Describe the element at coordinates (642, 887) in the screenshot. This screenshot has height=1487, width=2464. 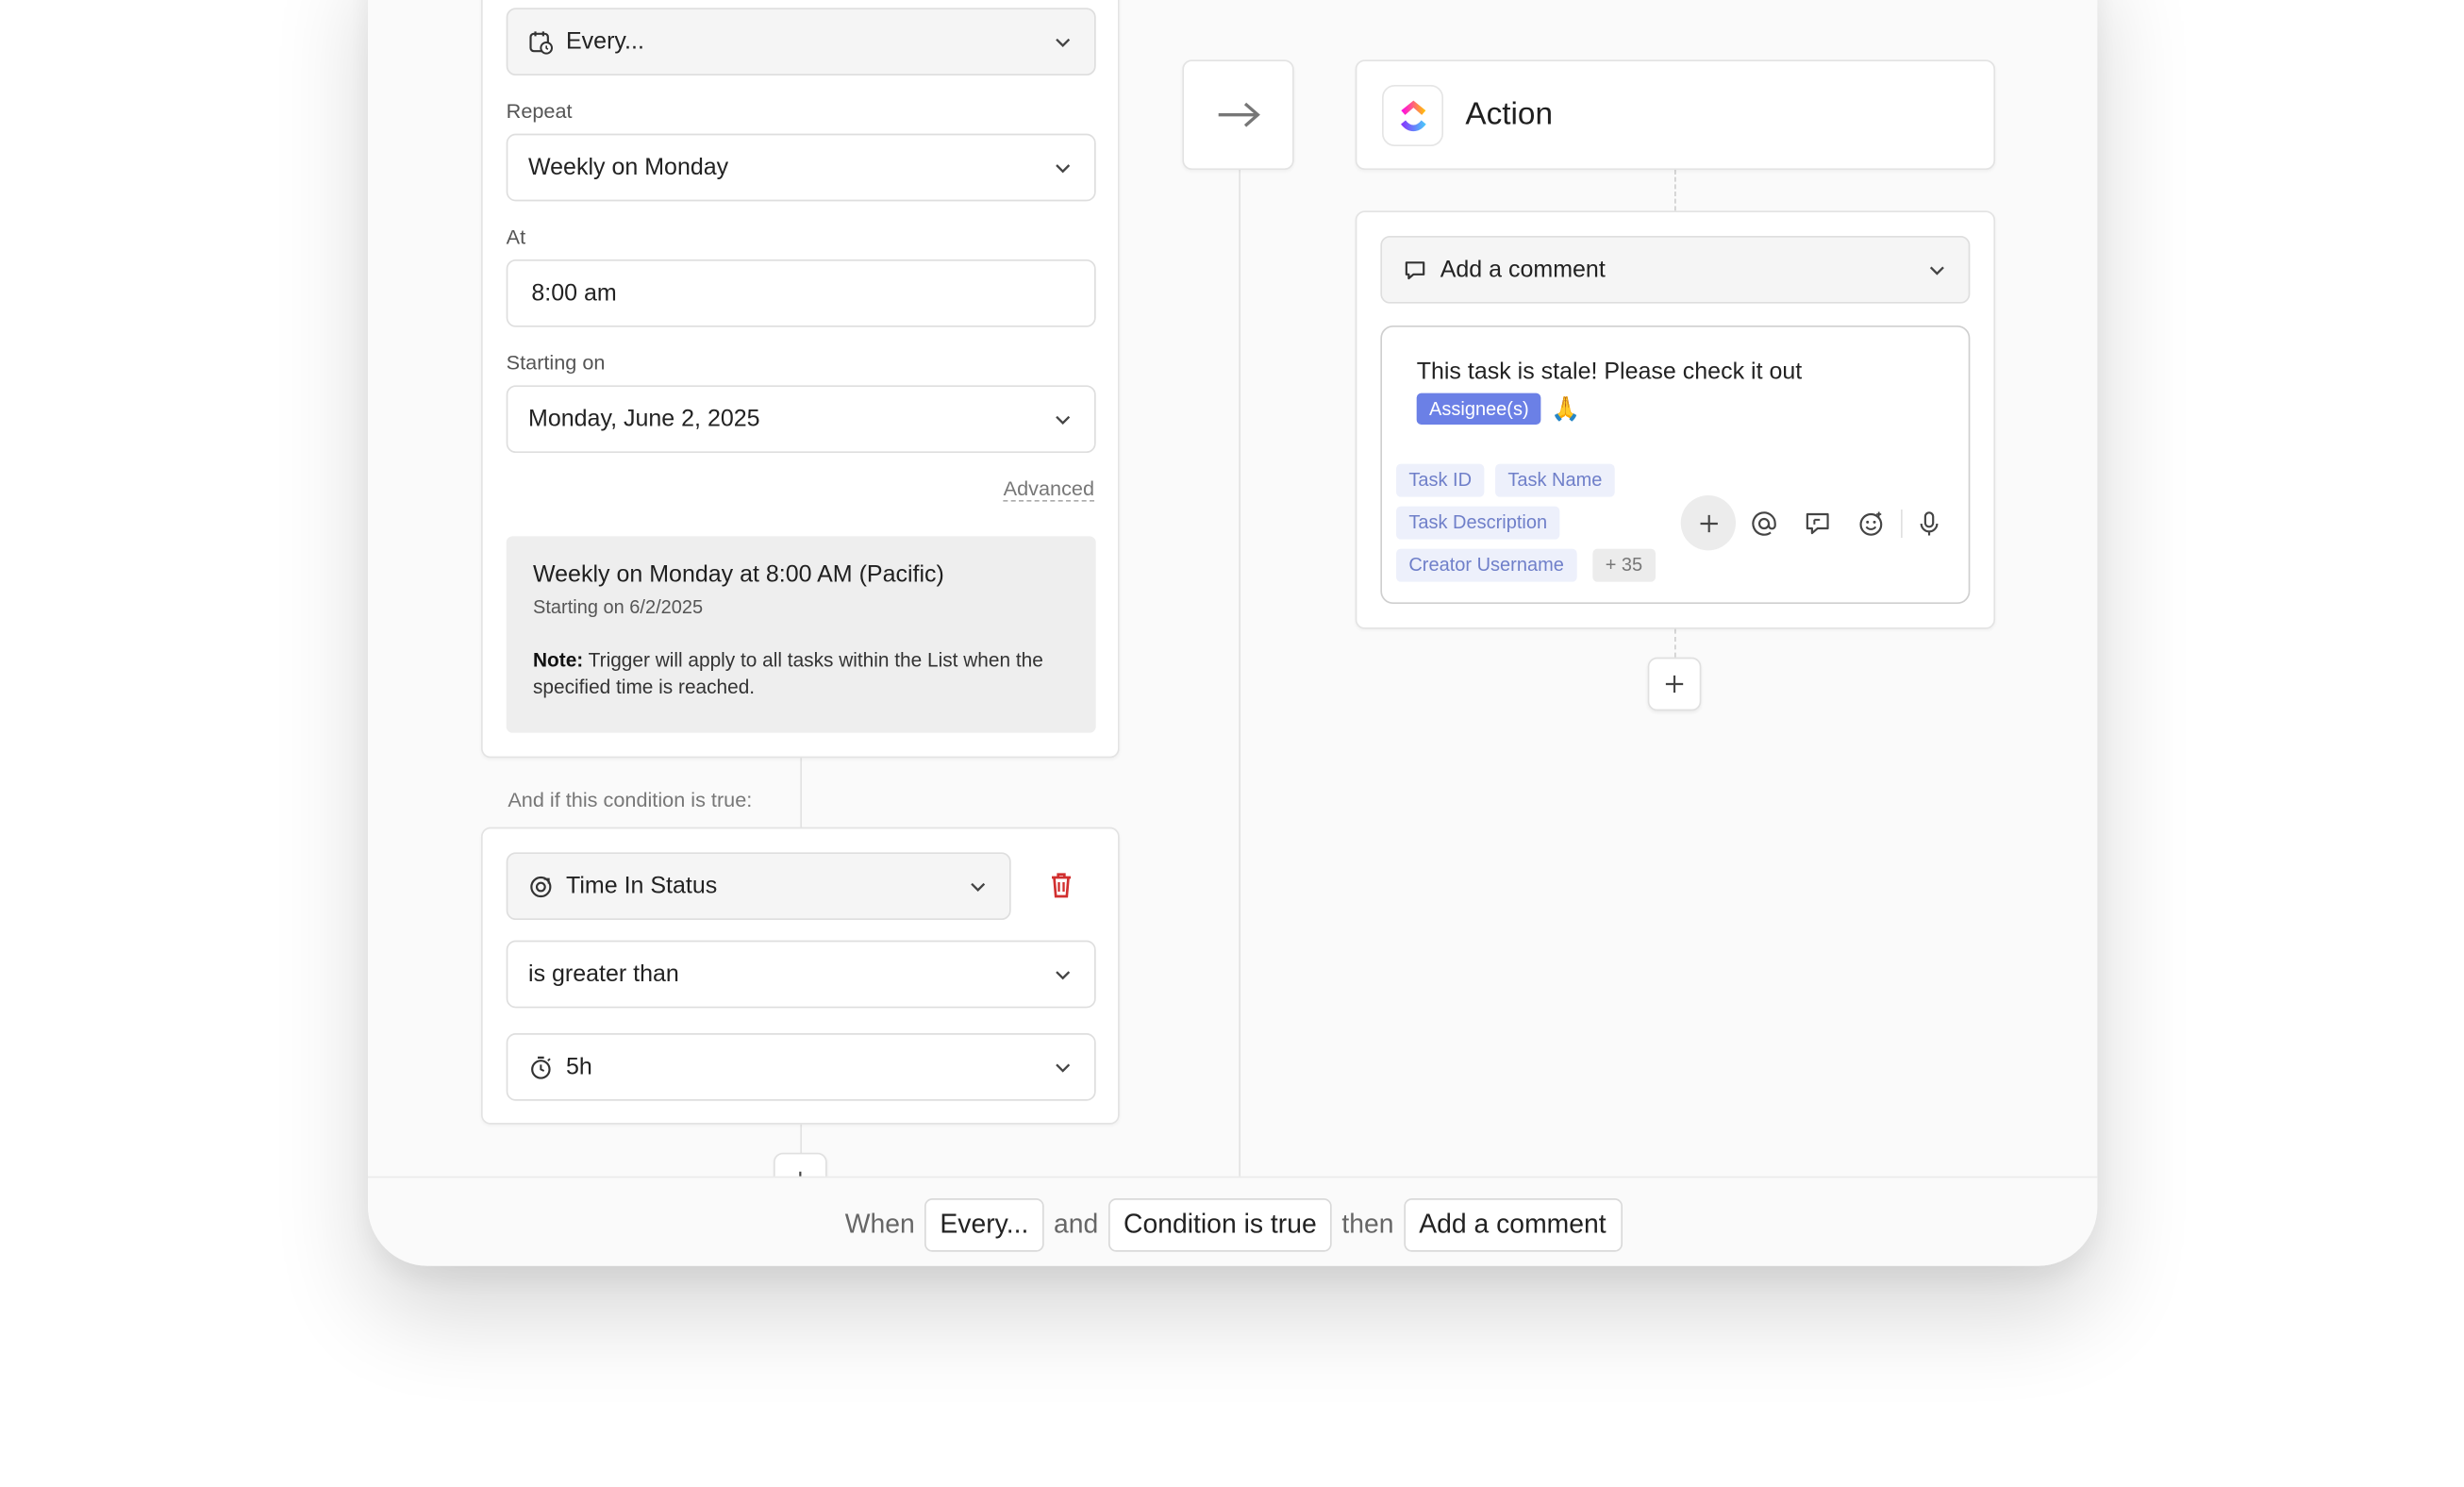
I see `condition-field-value: Time In Status` at that location.